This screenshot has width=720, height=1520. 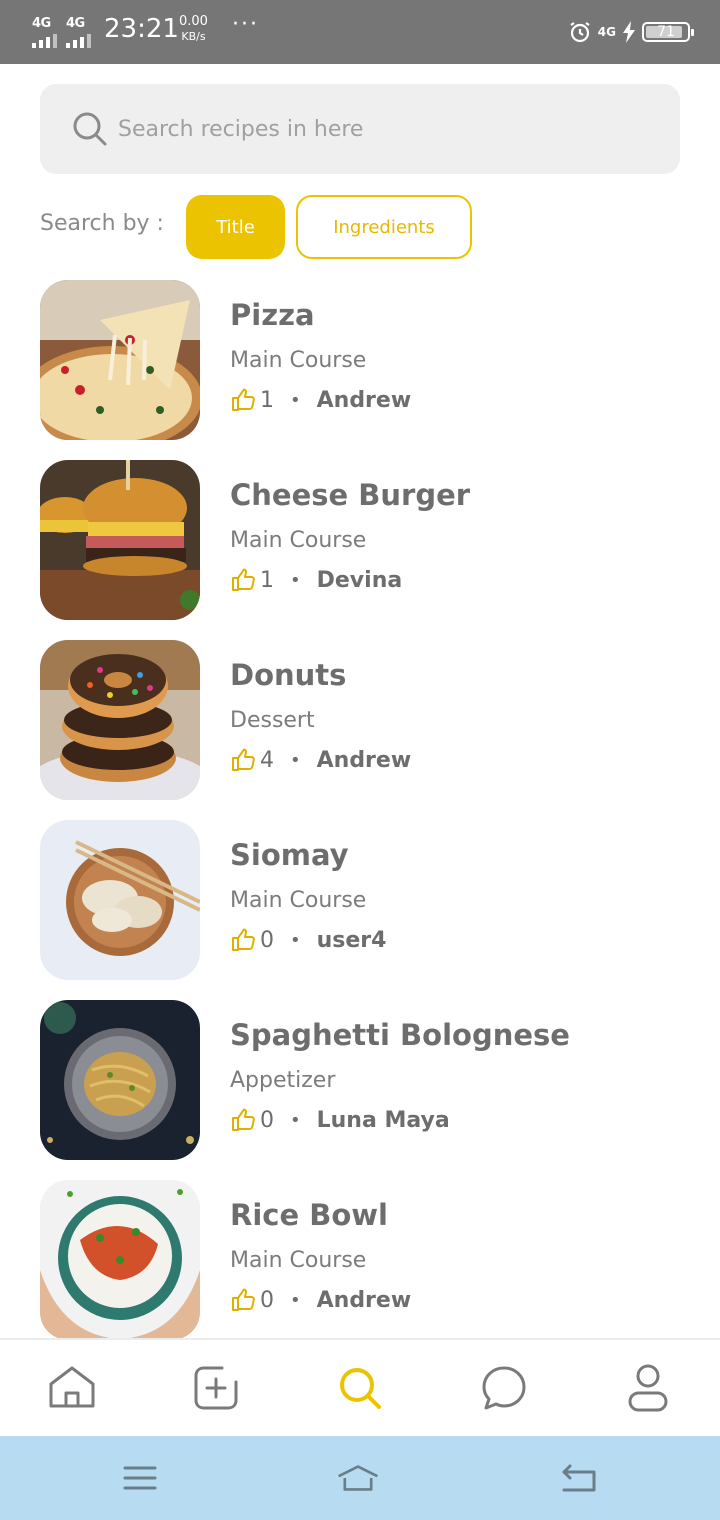 What do you see at coordinates (360, 720) in the screenshot?
I see `list-item: Donuts Dessert 4 • Andrew` at bounding box center [360, 720].